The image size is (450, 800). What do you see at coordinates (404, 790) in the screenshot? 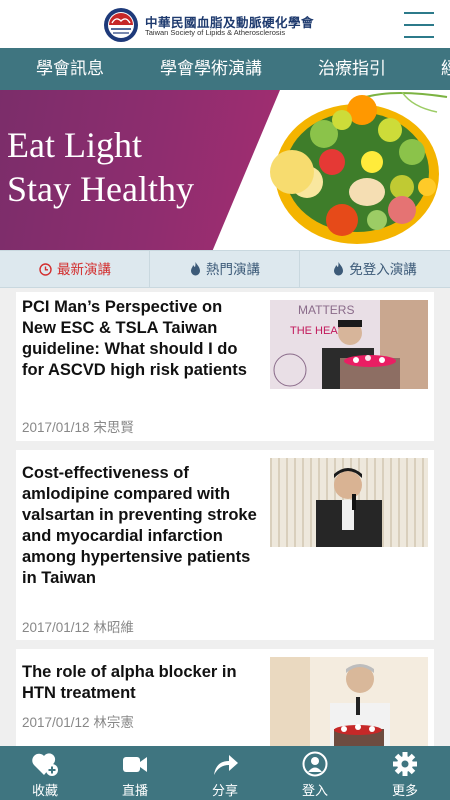
I see `bottom-tab-label: 更多` at bounding box center [404, 790].